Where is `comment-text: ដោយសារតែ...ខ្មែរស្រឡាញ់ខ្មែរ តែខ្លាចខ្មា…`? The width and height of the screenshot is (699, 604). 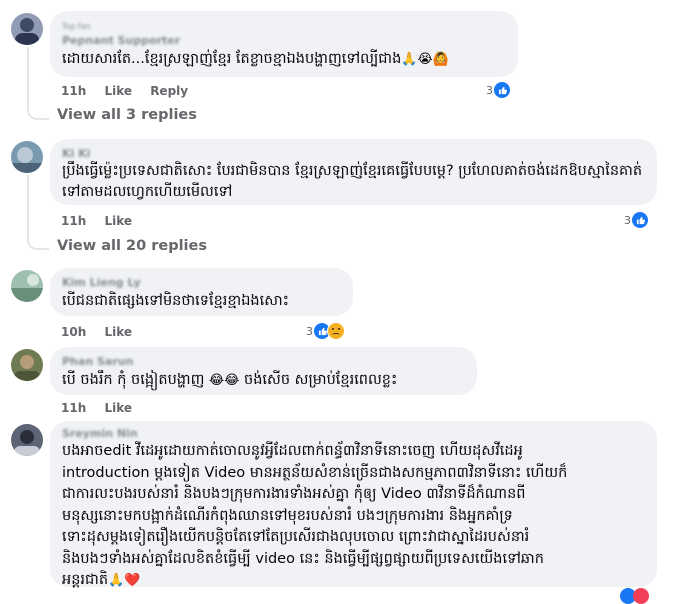 comment-text: ដោយសារតែ...ខ្មែរស្រឡាញ់ខ្មែរ តែខ្លាចខ្មា… is located at coordinates (255, 59).